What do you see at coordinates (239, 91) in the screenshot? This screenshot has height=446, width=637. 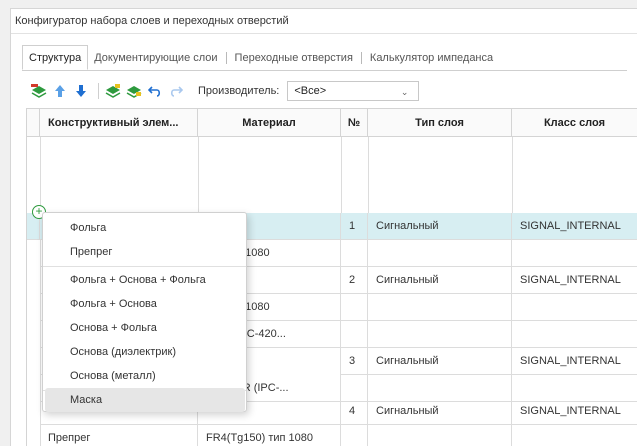 I see `manufacturer-label: Производитель:` at bounding box center [239, 91].